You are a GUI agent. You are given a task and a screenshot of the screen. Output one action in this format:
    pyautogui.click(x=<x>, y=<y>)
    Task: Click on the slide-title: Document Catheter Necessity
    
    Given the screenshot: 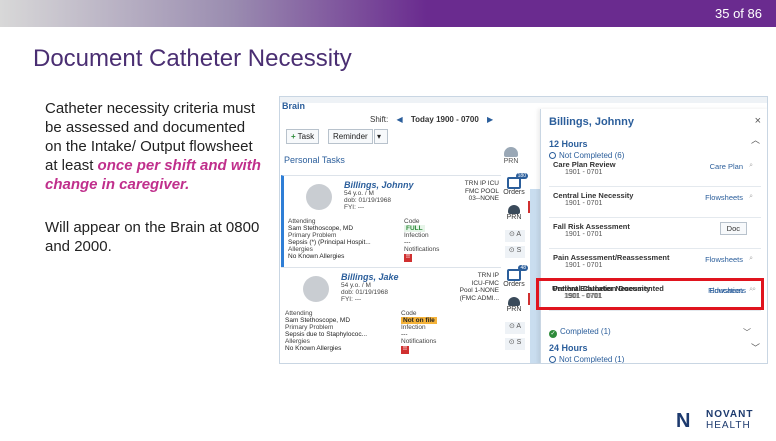 What is the action you would take?
    pyautogui.click(x=192, y=58)
    